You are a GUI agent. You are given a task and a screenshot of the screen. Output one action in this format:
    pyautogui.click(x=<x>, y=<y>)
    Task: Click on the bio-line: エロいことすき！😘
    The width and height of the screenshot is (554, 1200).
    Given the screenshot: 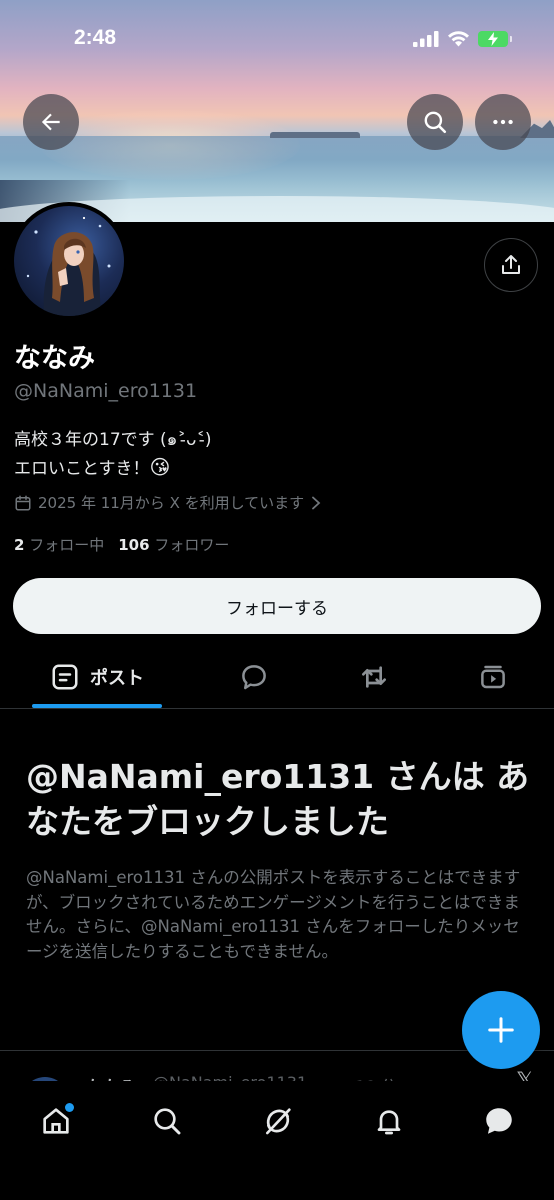 What is the action you would take?
    pyautogui.click(x=113, y=468)
    